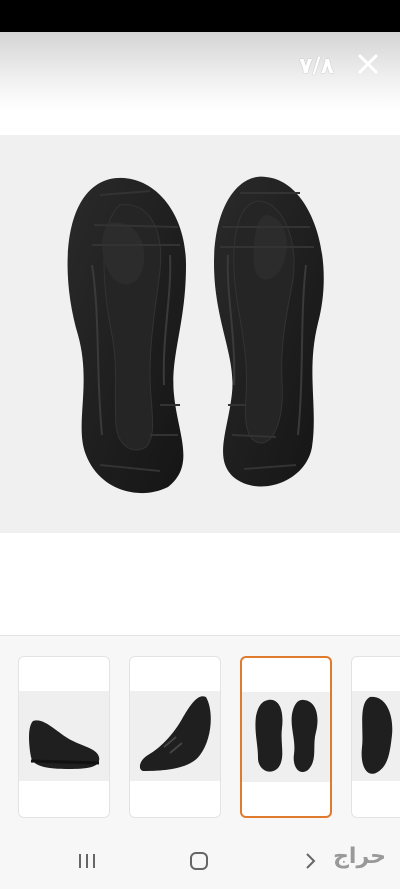 Image resolution: width=400 pixels, height=889 pixels. What do you see at coordinates (316, 66) in the screenshot?
I see `image-counter: ٧/٨` at bounding box center [316, 66].